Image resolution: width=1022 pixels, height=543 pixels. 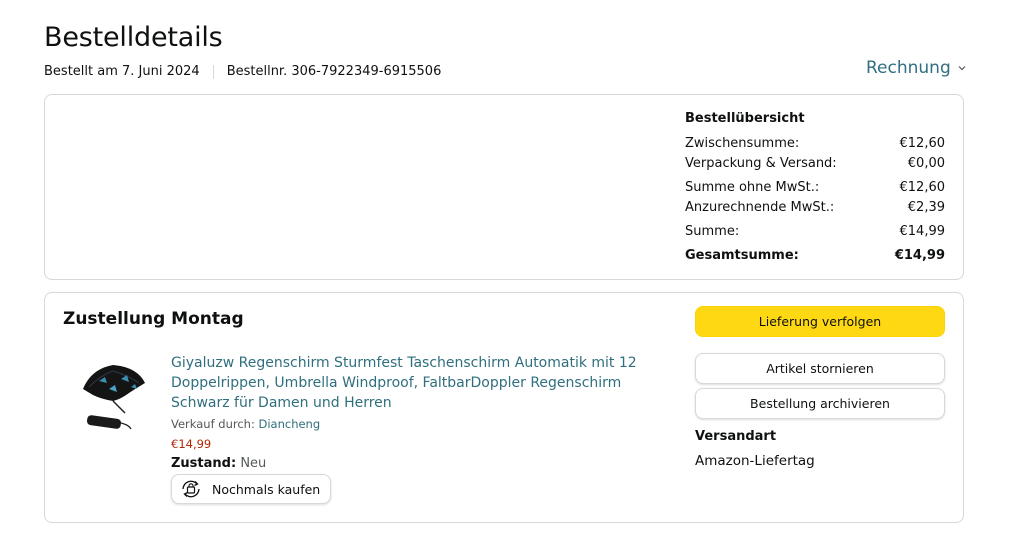 I want to click on order-number: Bestellnr. 306-7922349-6915506, so click(x=334, y=71).